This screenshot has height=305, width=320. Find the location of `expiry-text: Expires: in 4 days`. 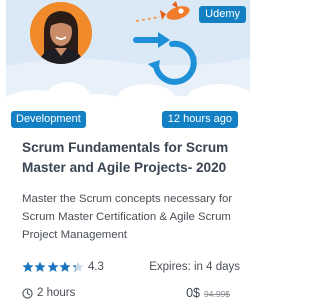

expiry-text: Expires: in 4 days is located at coordinates (194, 267).